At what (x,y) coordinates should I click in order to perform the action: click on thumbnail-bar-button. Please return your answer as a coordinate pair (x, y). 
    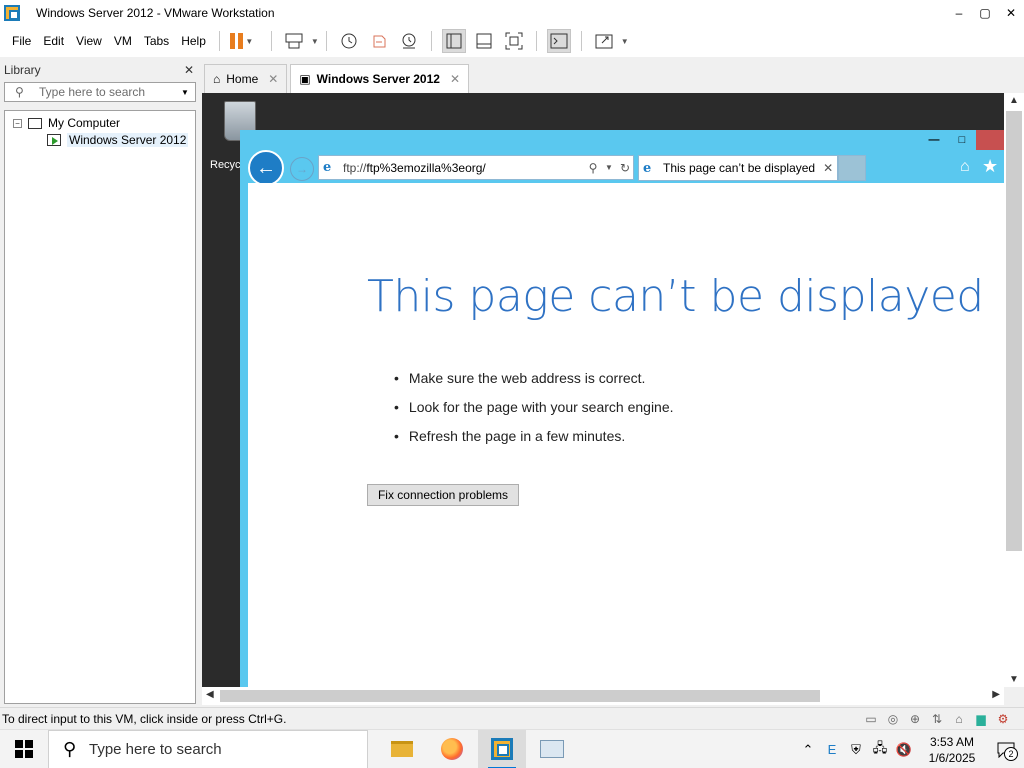
    Looking at the image, I should click on (484, 41).